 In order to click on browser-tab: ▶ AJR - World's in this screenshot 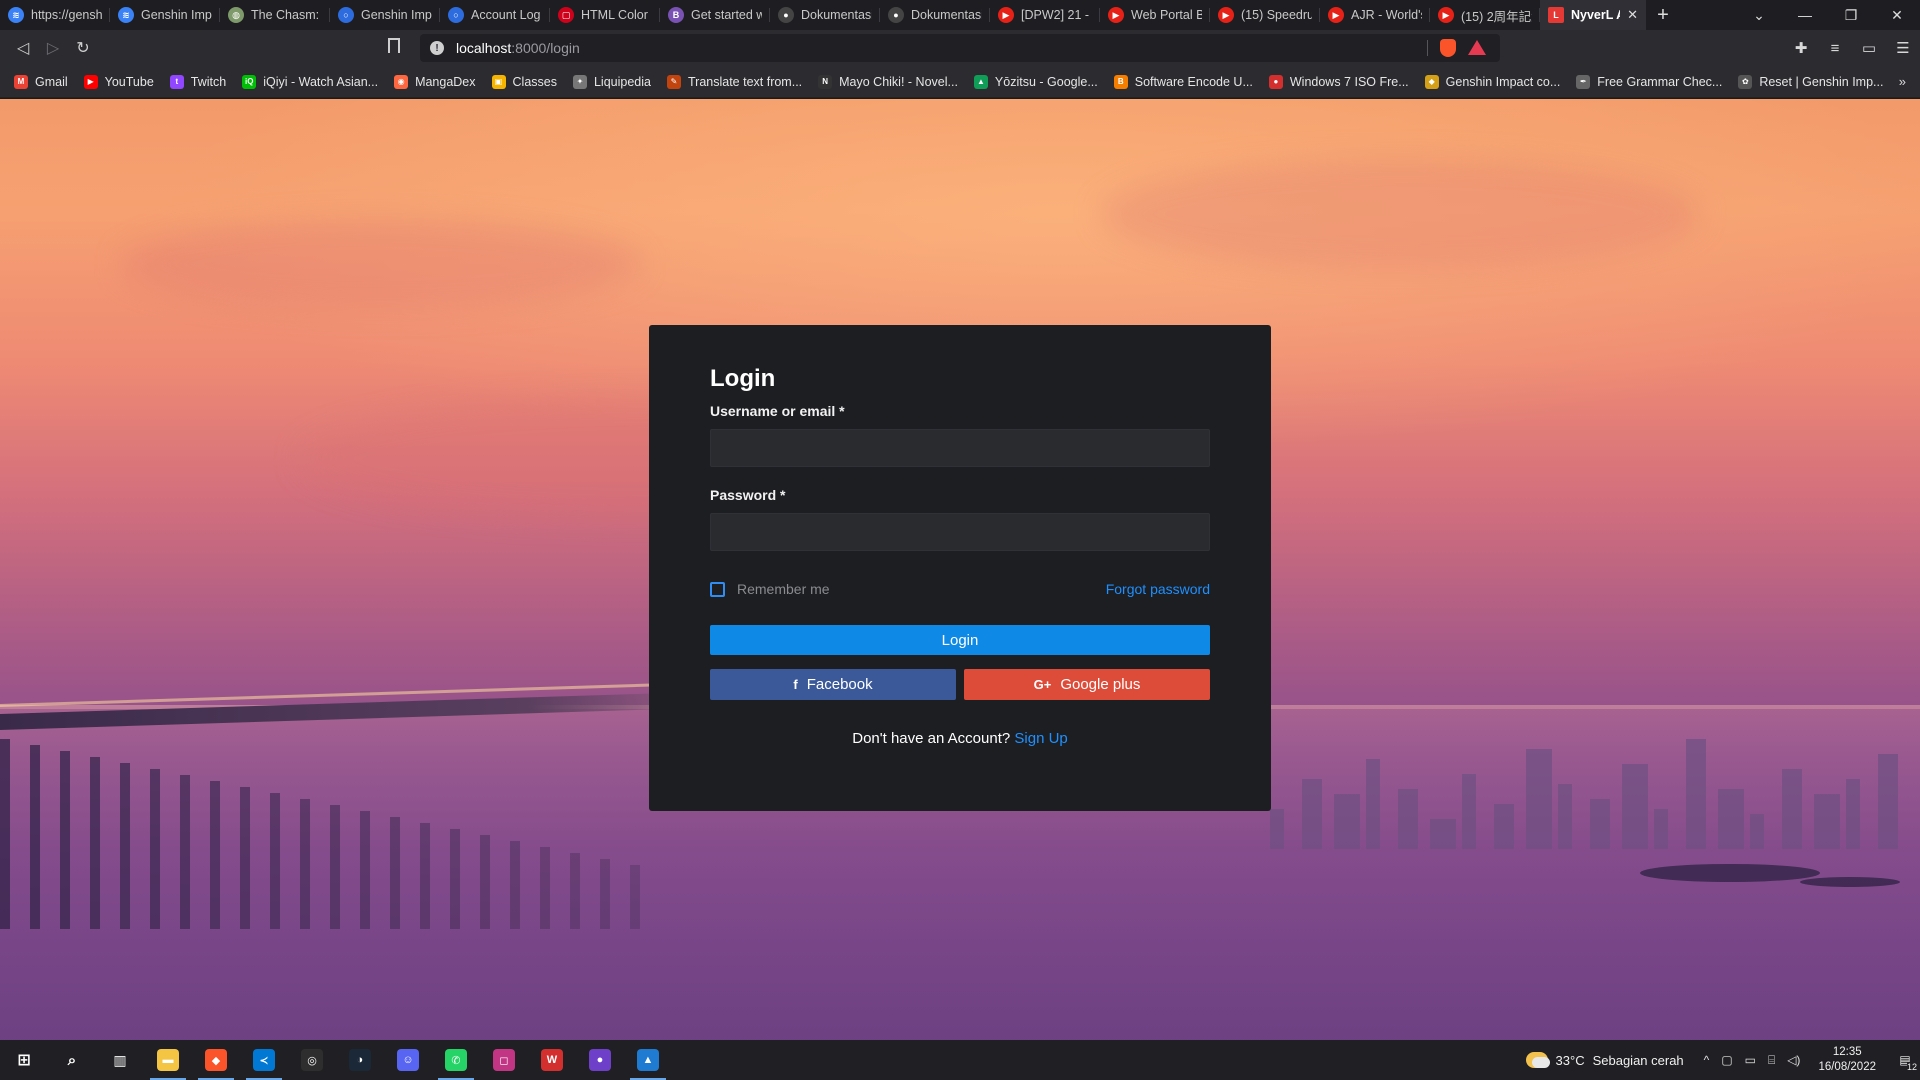, I will do `click(1375, 15)`.